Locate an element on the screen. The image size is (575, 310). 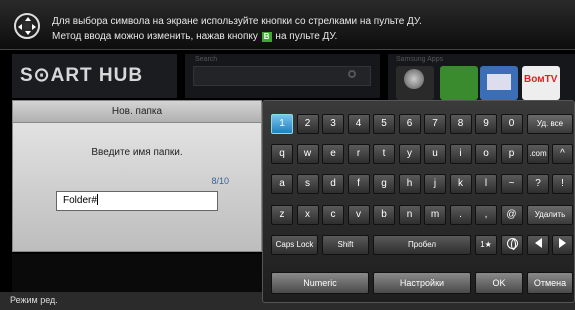
key-symbol-10: ? is located at coordinates (538, 184).